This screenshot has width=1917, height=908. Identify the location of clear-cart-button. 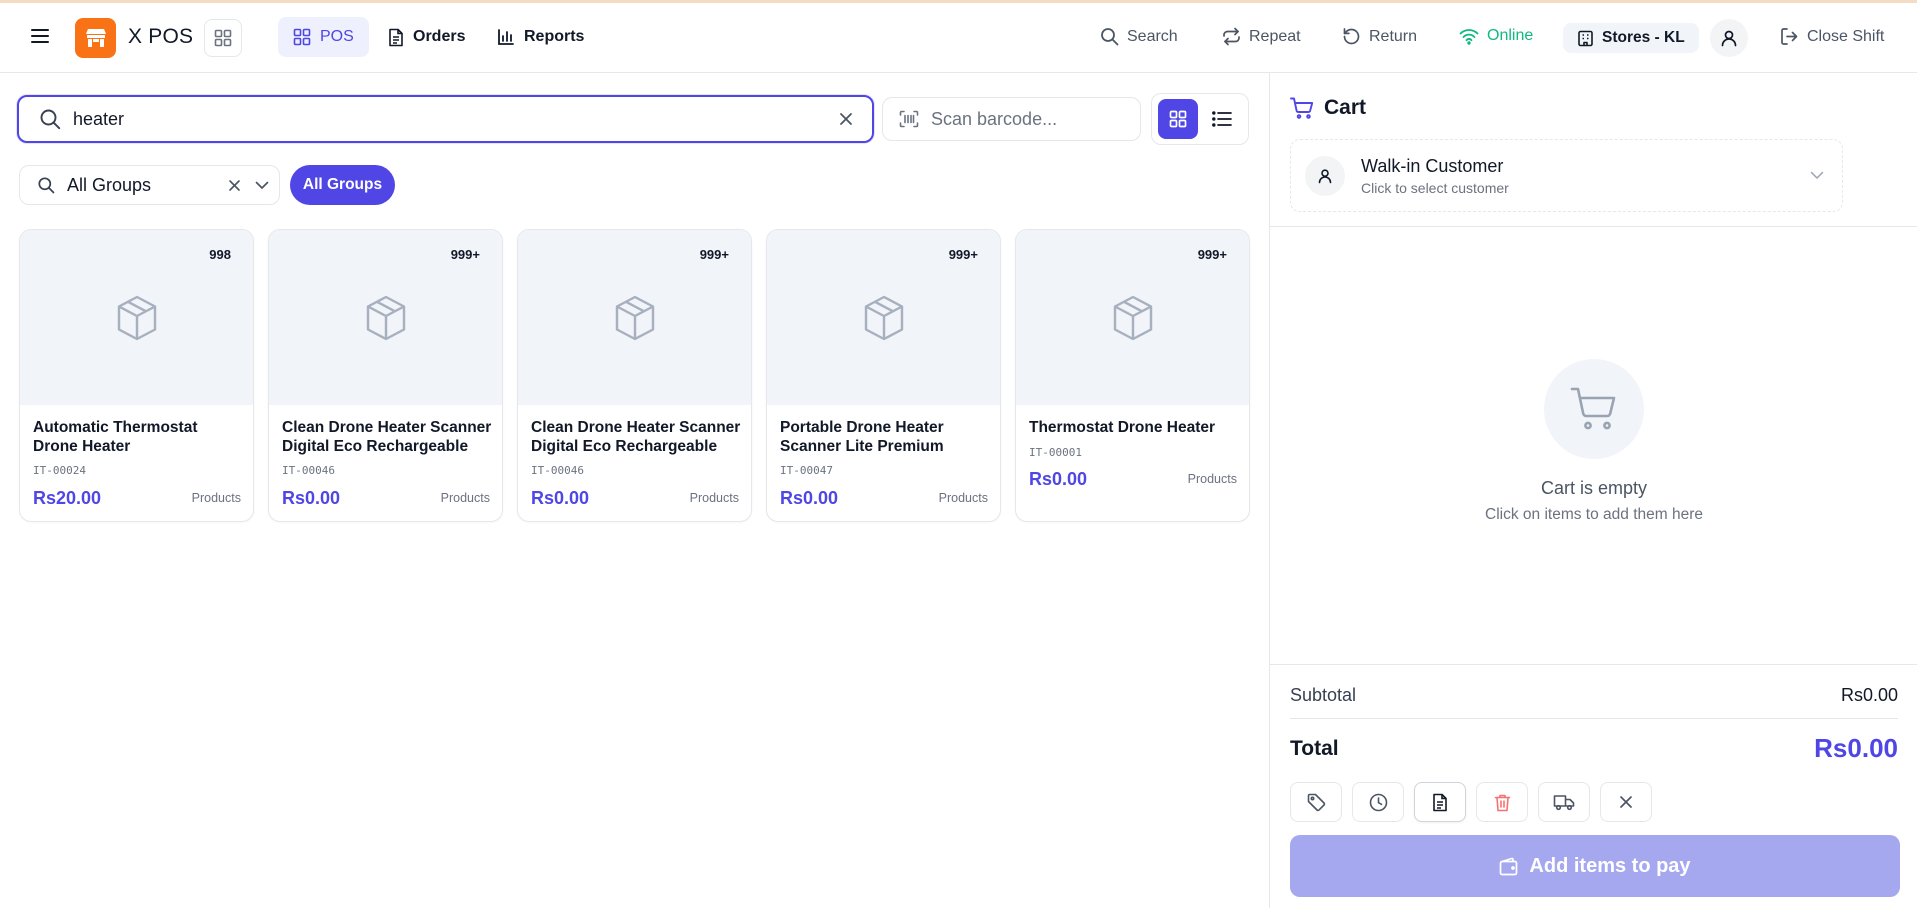
(1502, 802).